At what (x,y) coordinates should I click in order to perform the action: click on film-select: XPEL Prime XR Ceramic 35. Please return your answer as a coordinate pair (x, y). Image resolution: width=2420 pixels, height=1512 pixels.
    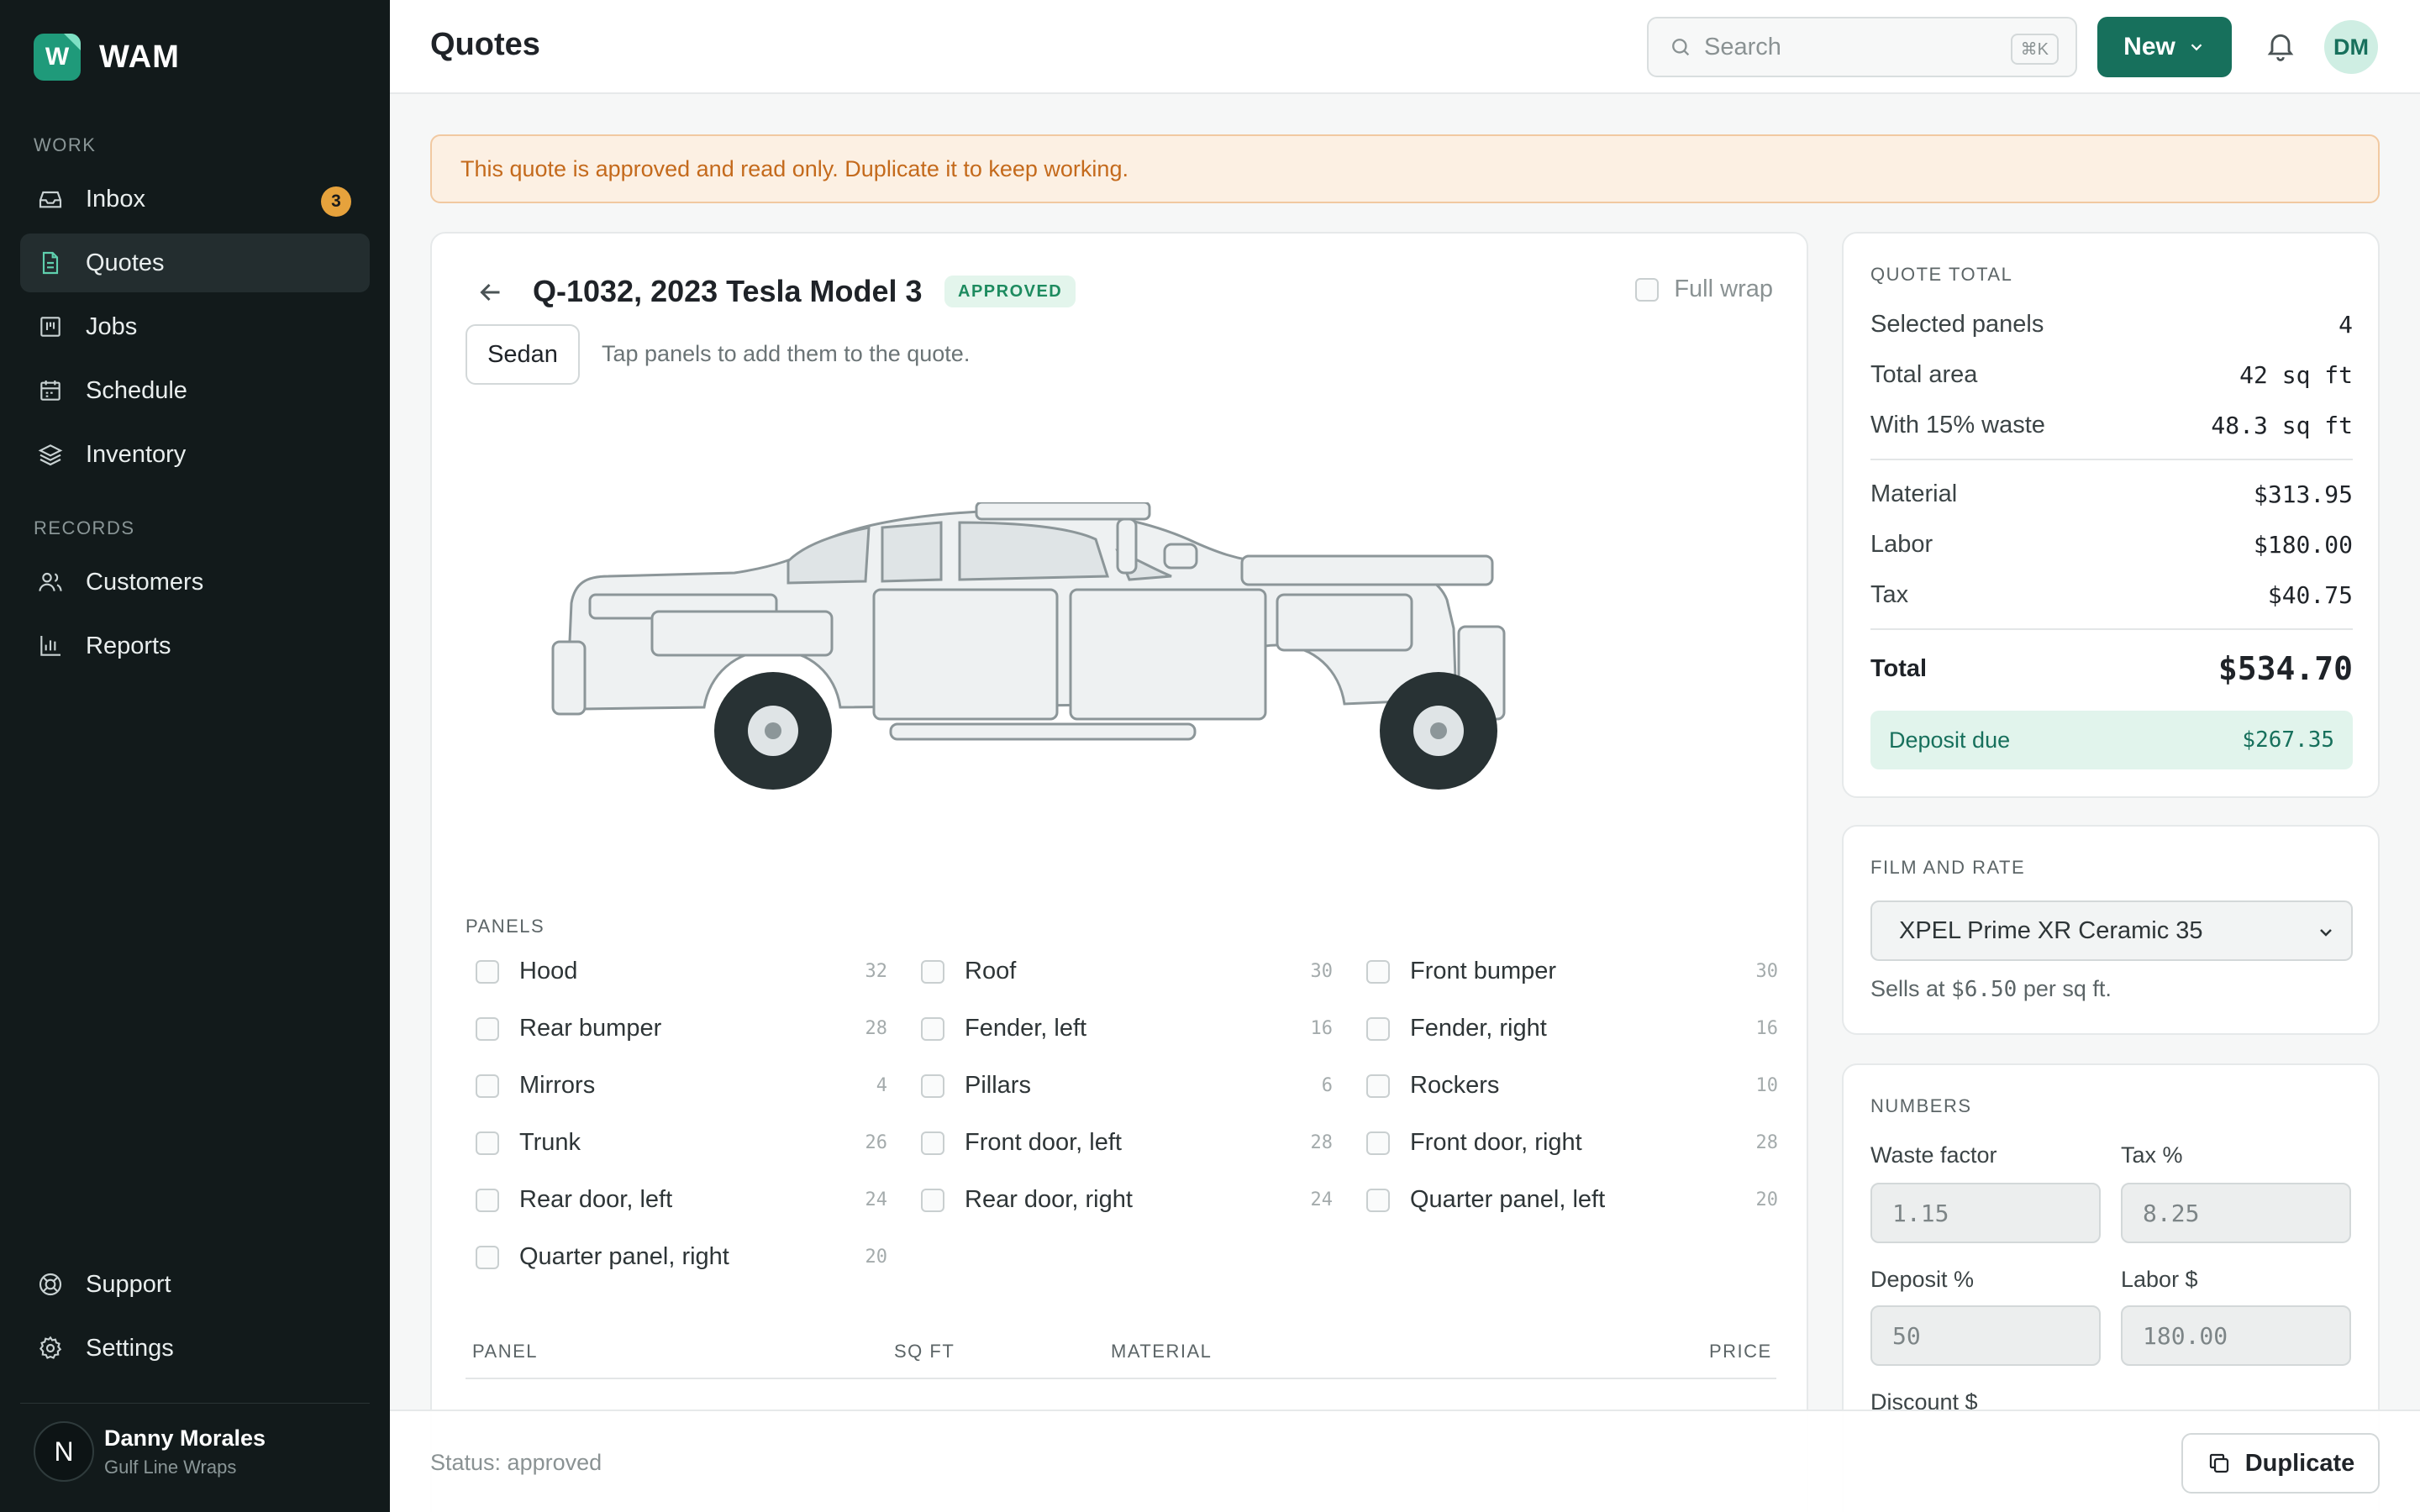
    Looking at the image, I should click on (2111, 930).